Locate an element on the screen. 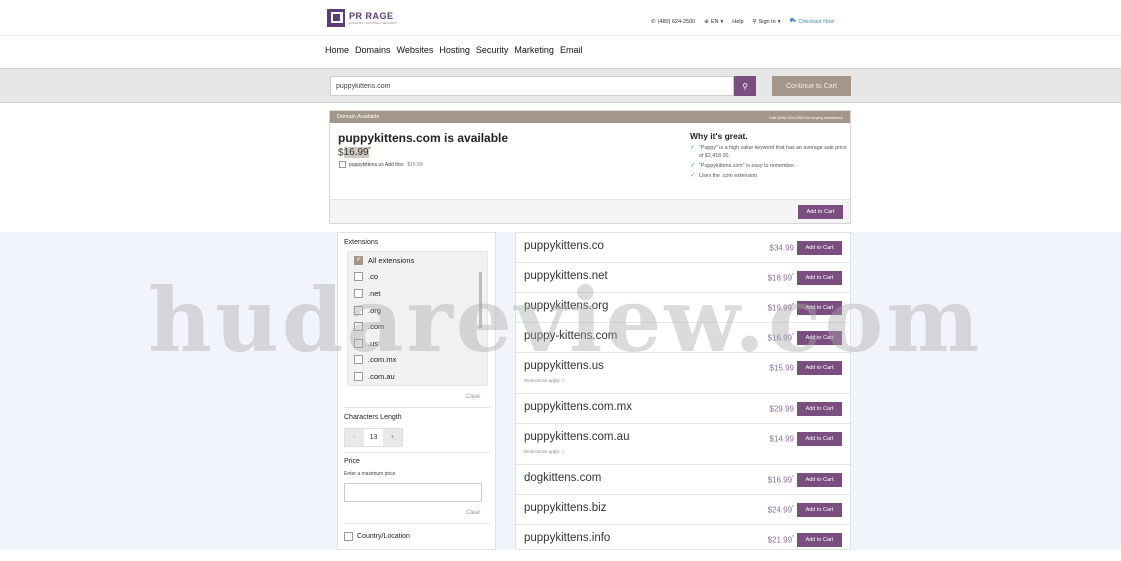  language-selector: ⊕ EN ▾ is located at coordinates (713, 22).